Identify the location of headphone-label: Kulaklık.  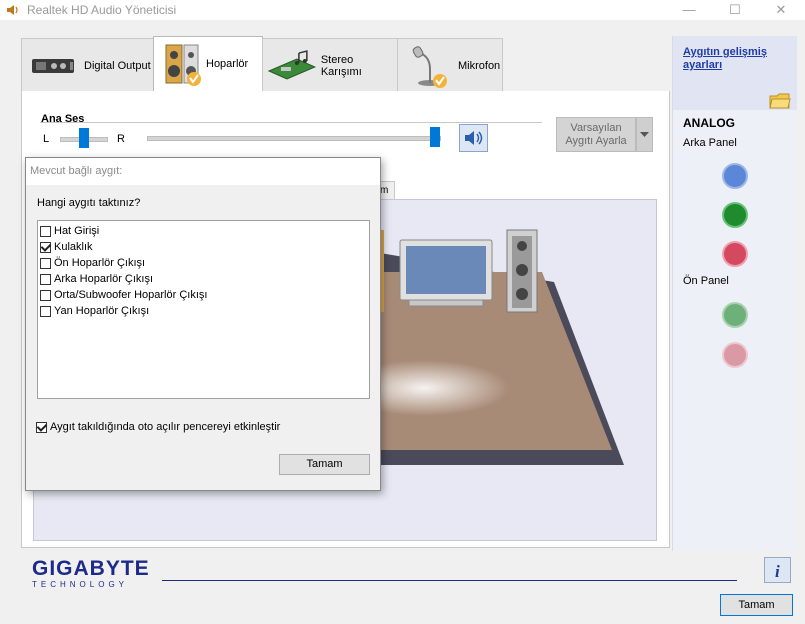
(73, 247).